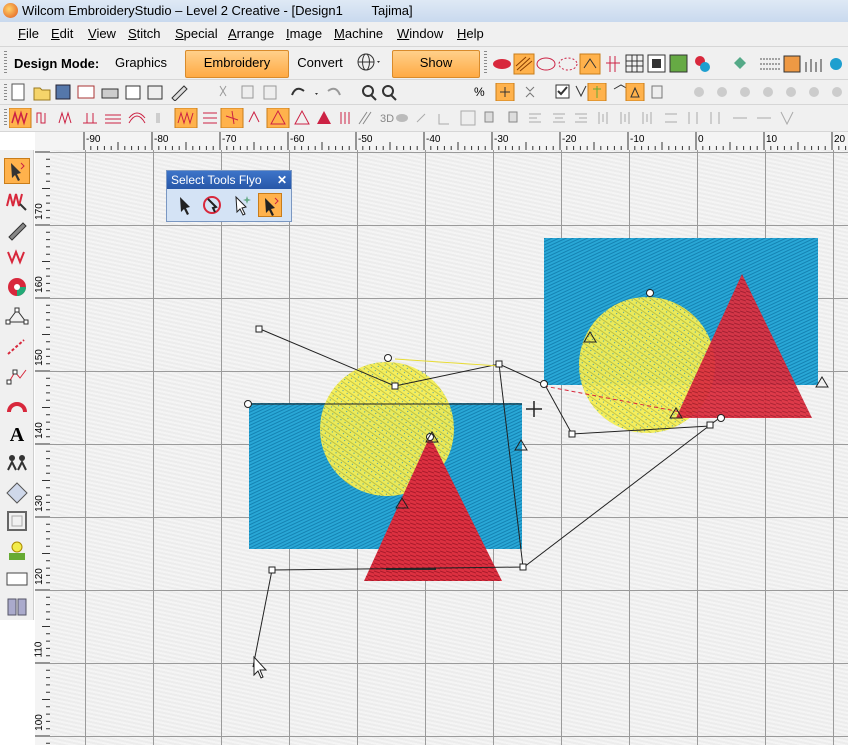 This screenshot has width=848, height=745. Describe the element at coordinates (568, 64) in the screenshot. I see `dashed-shape-icon` at that location.